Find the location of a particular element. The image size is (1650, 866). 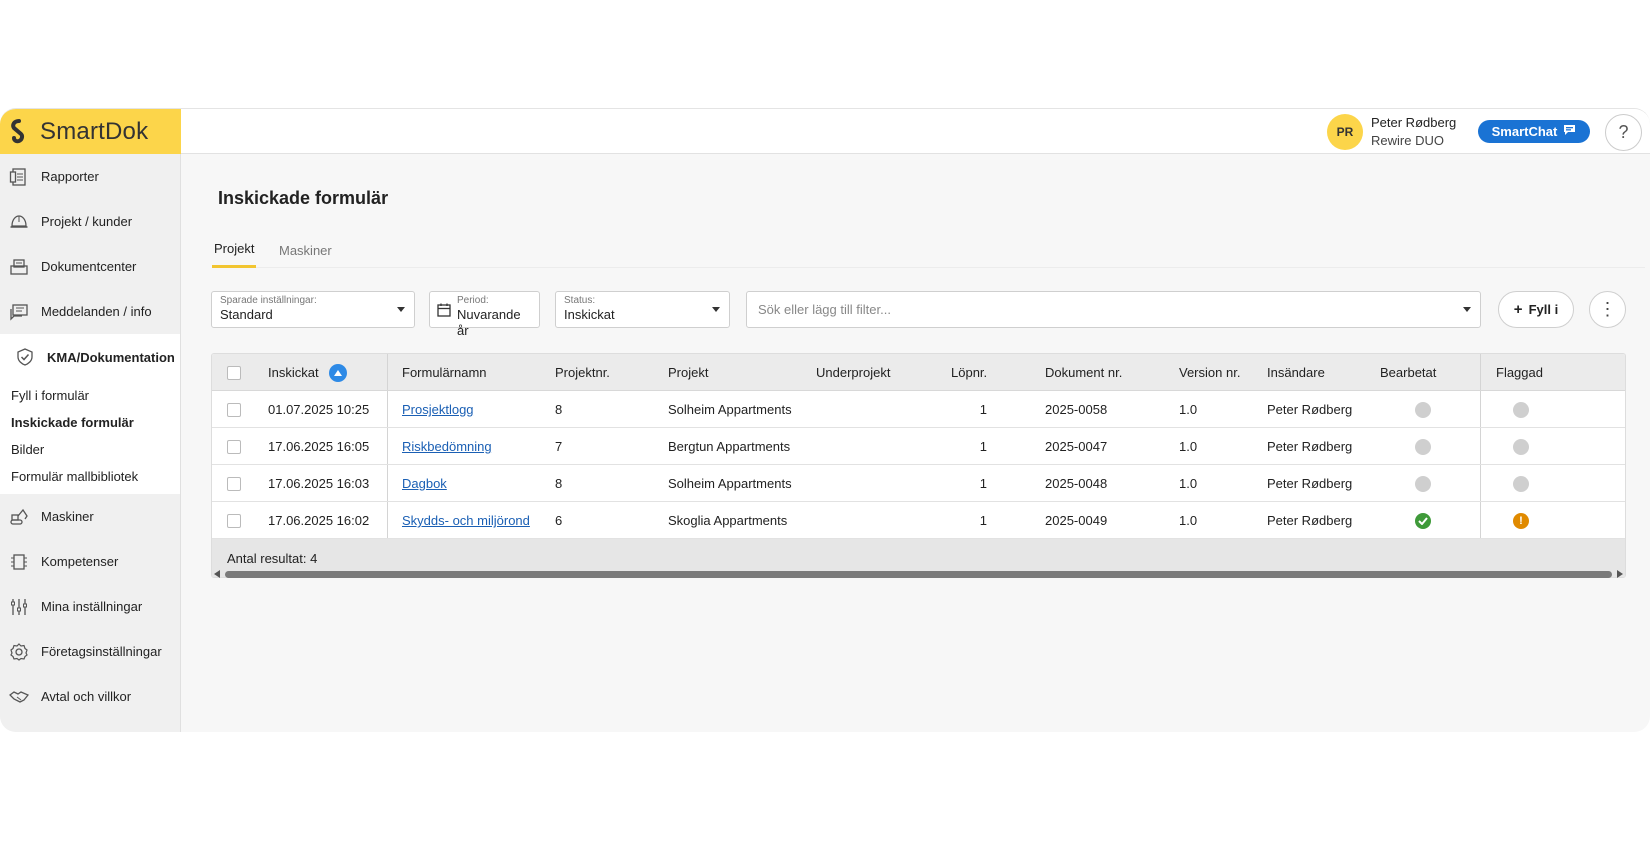

cell-inskickat: 17.06.2025 16:05 is located at coordinates (318, 446).